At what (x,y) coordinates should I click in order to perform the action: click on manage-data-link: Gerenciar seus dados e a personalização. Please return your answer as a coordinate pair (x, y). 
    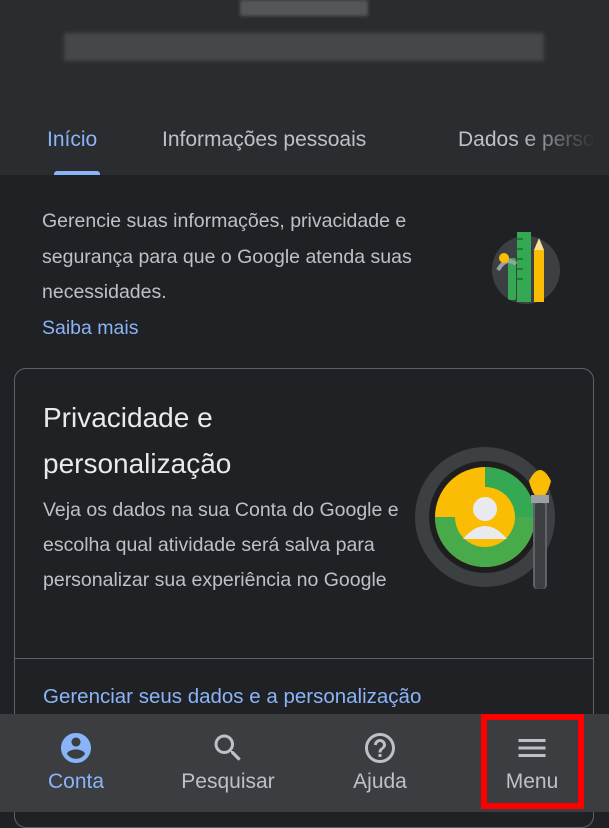
    Looking at the image, I should click on (232, 697).